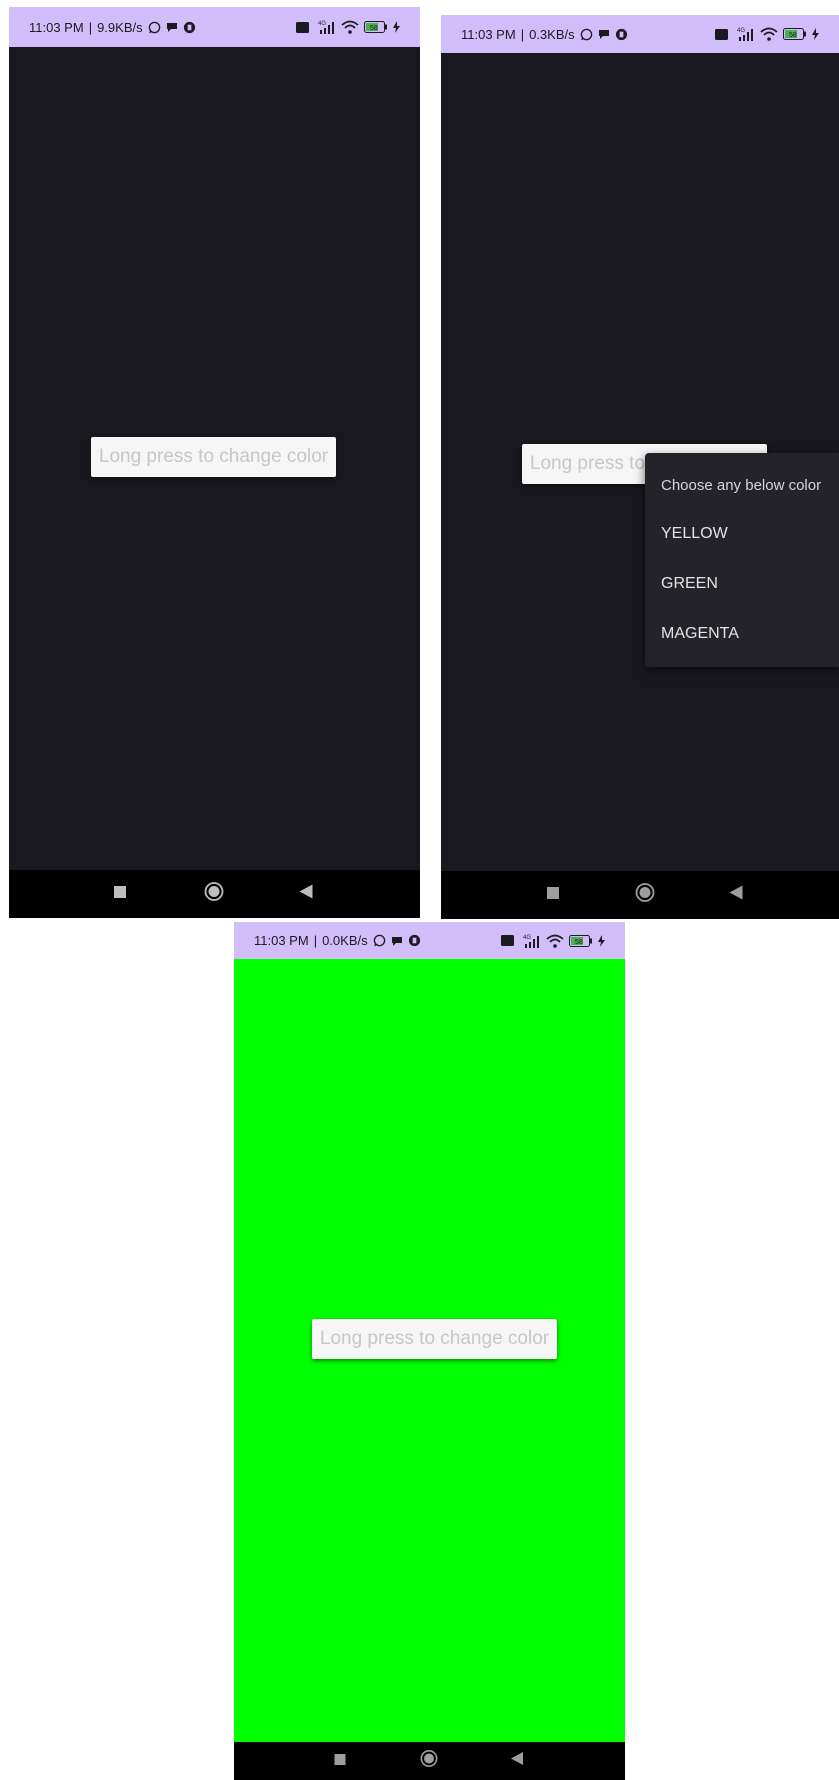  I want to click on status-bar: 11:03 PM | 0.0KB/s 4G 58, so click(429, 940).